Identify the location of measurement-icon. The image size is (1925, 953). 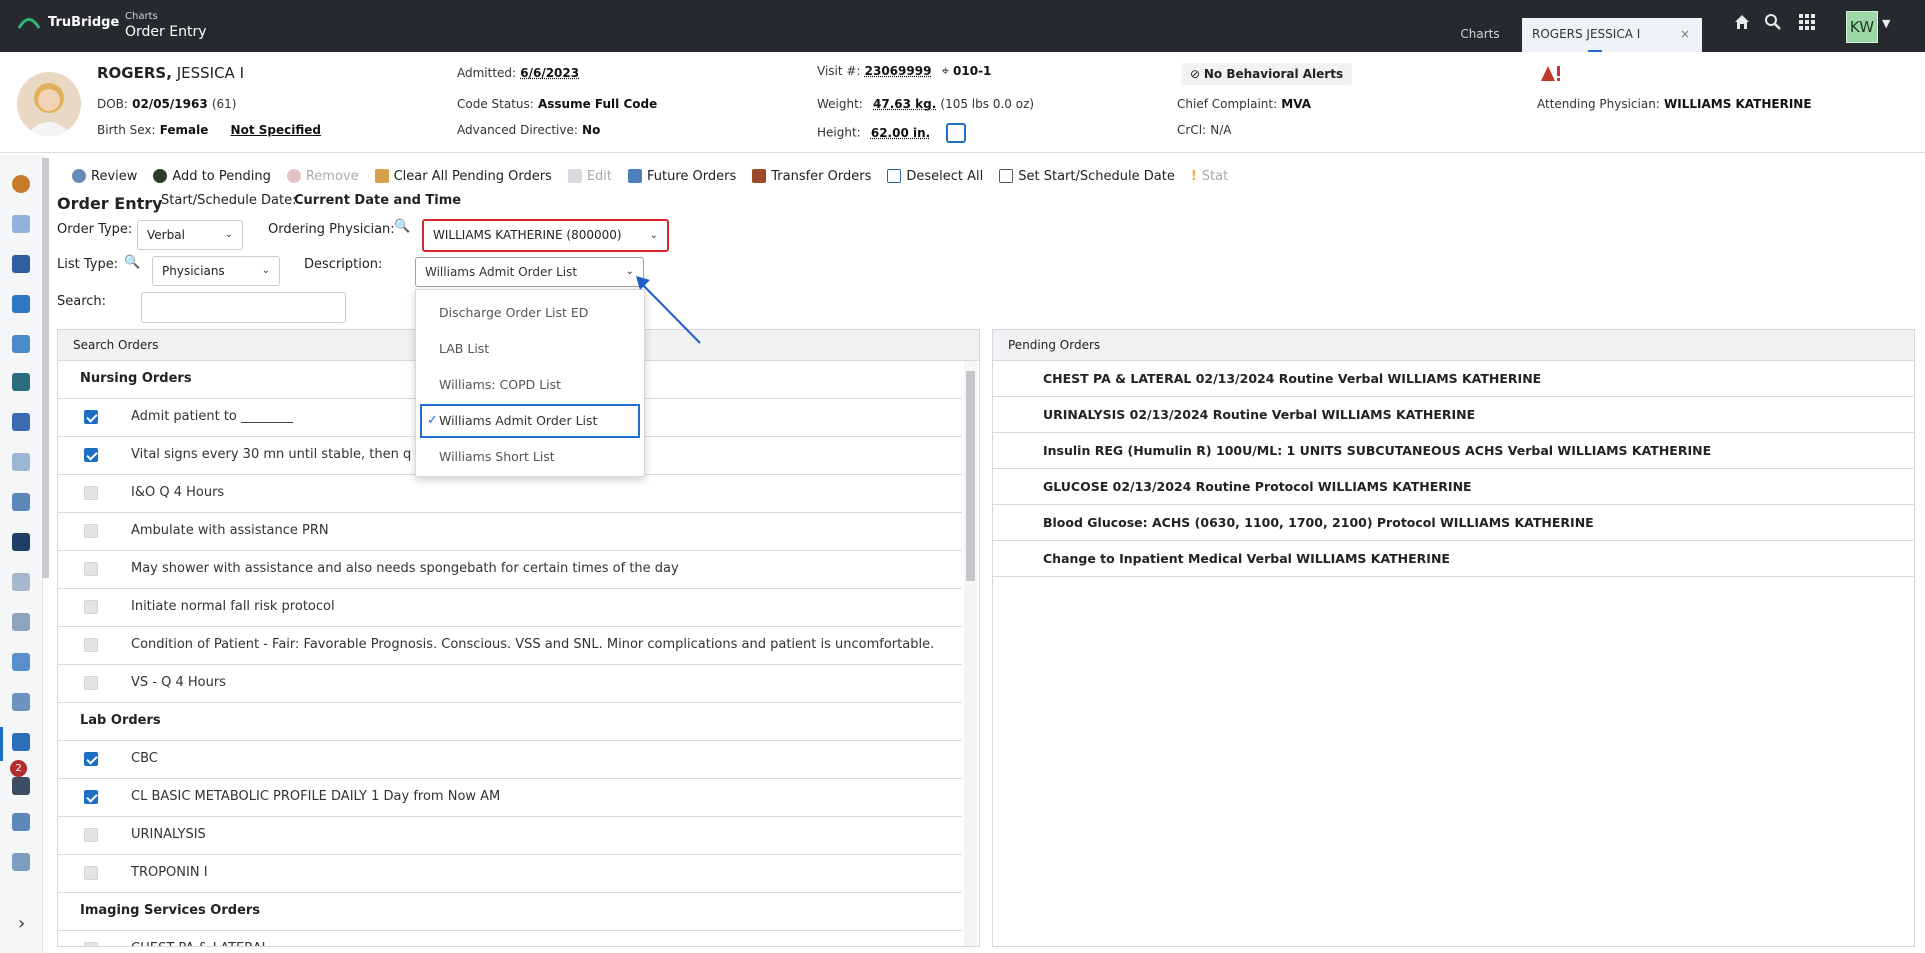
(956, 133).